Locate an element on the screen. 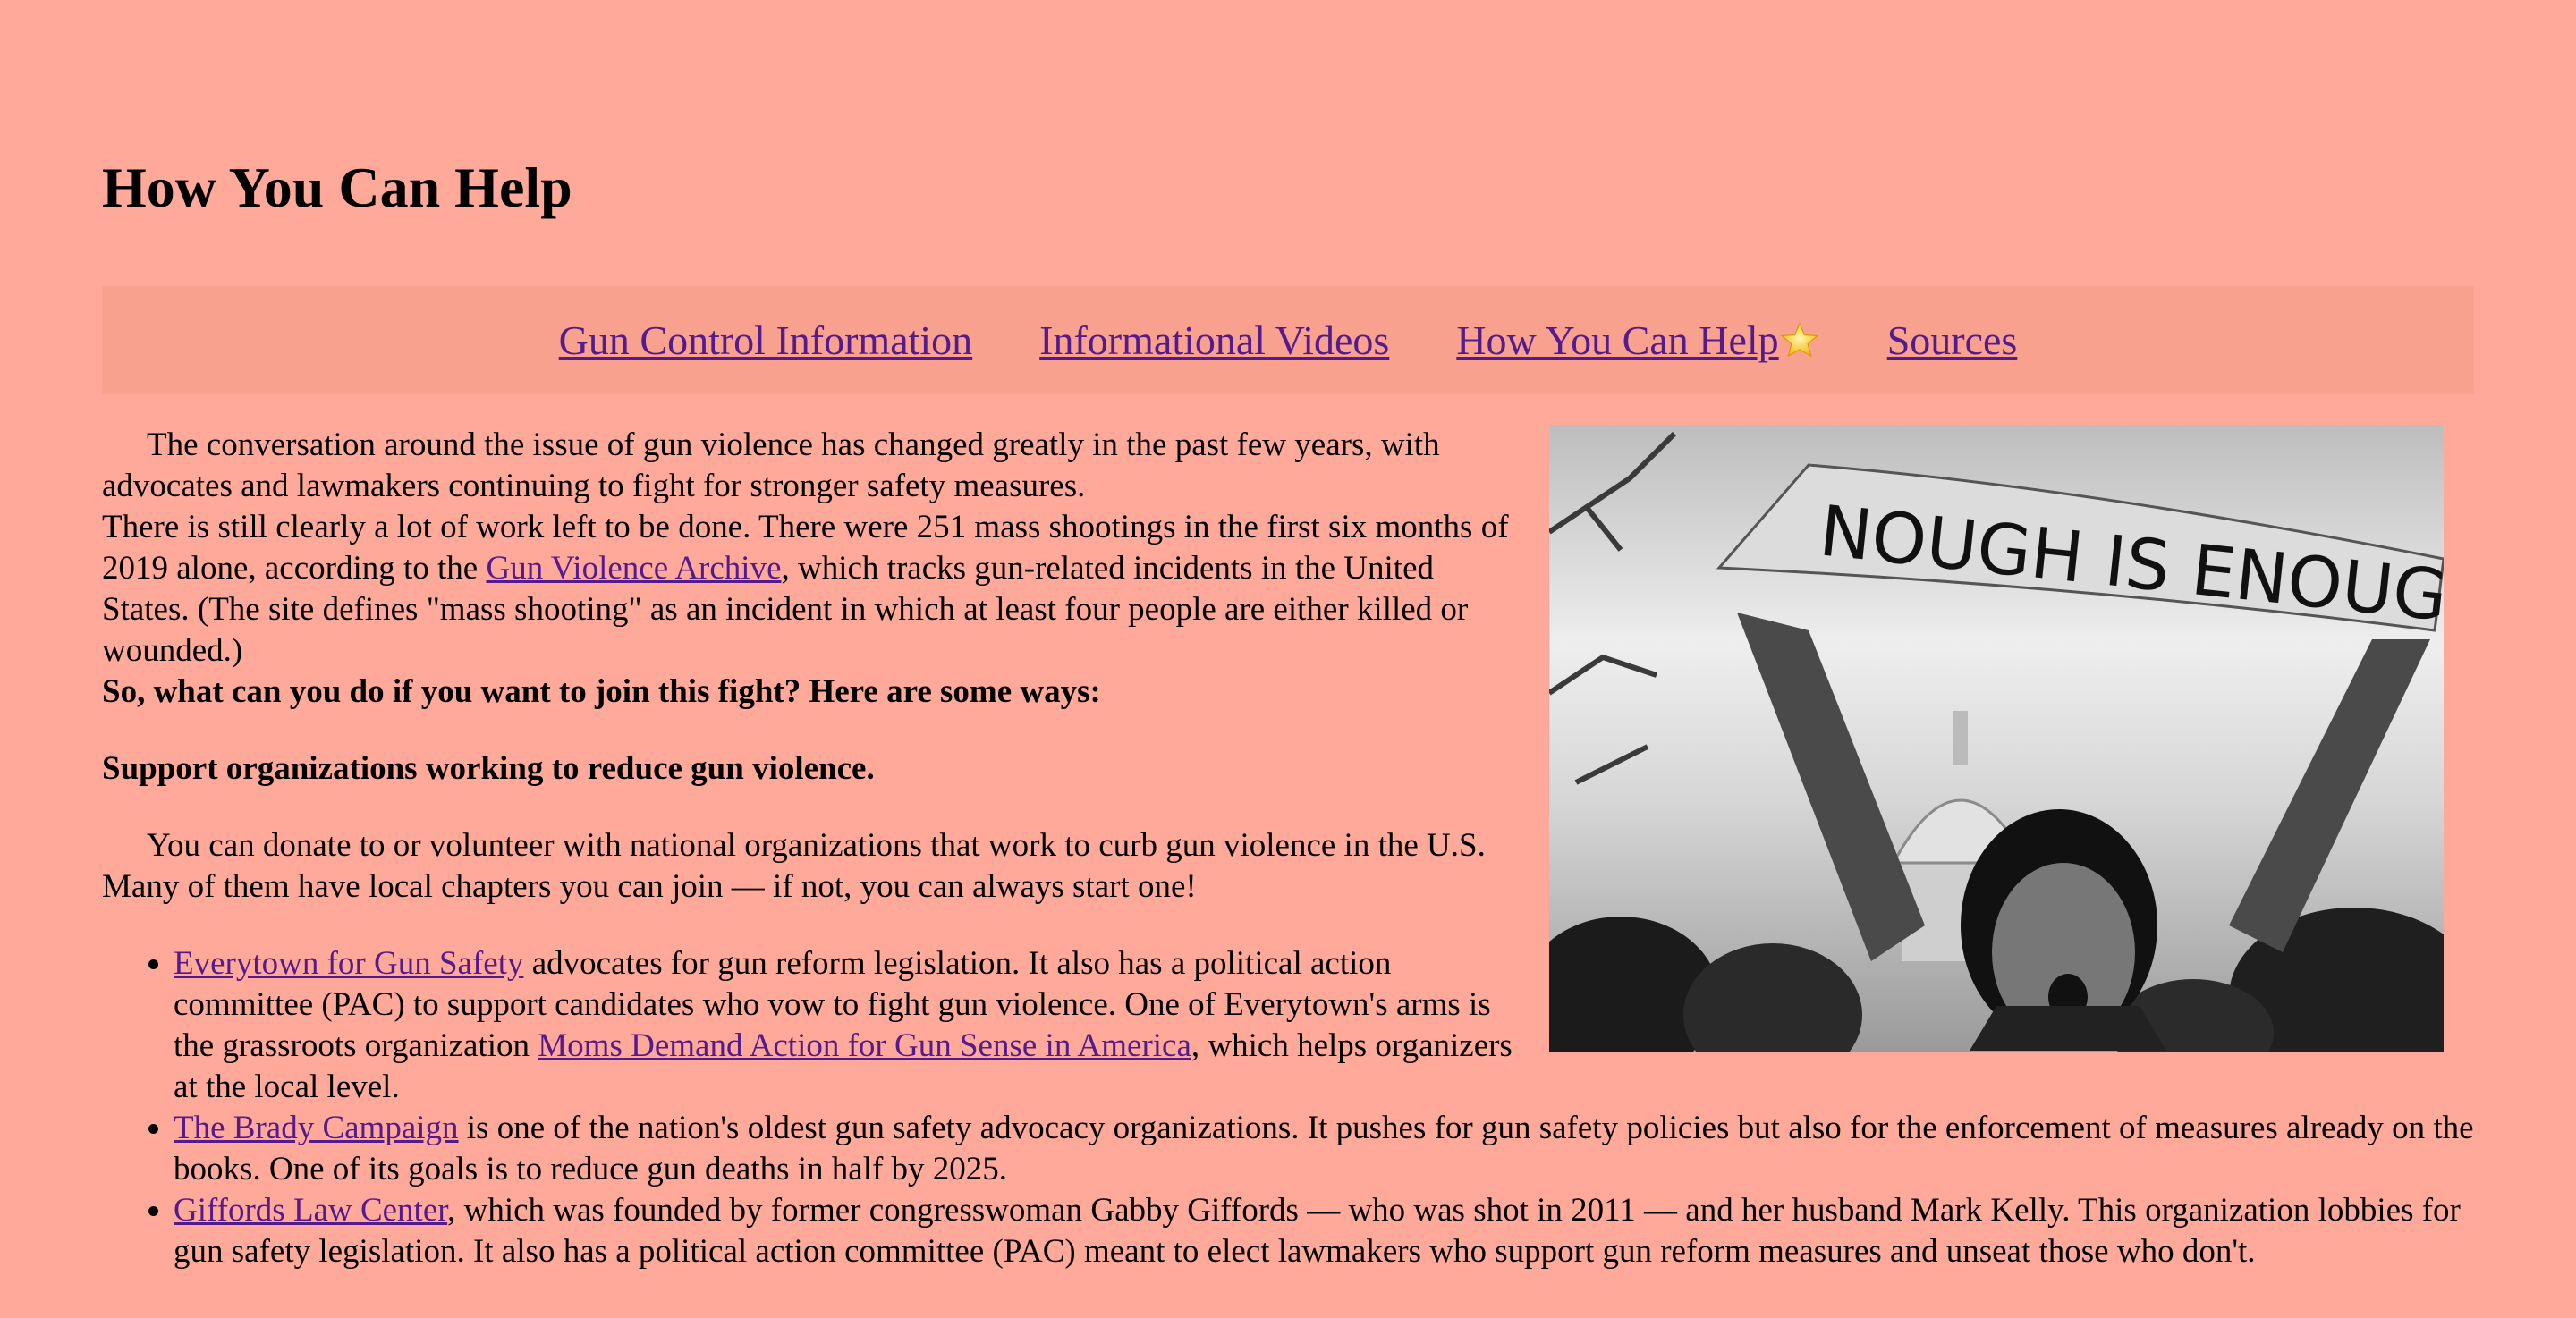 The image size is (2576, 1318). nav-link-how-you-can-help: How You Can Help is located at coordinates (1637, 341).